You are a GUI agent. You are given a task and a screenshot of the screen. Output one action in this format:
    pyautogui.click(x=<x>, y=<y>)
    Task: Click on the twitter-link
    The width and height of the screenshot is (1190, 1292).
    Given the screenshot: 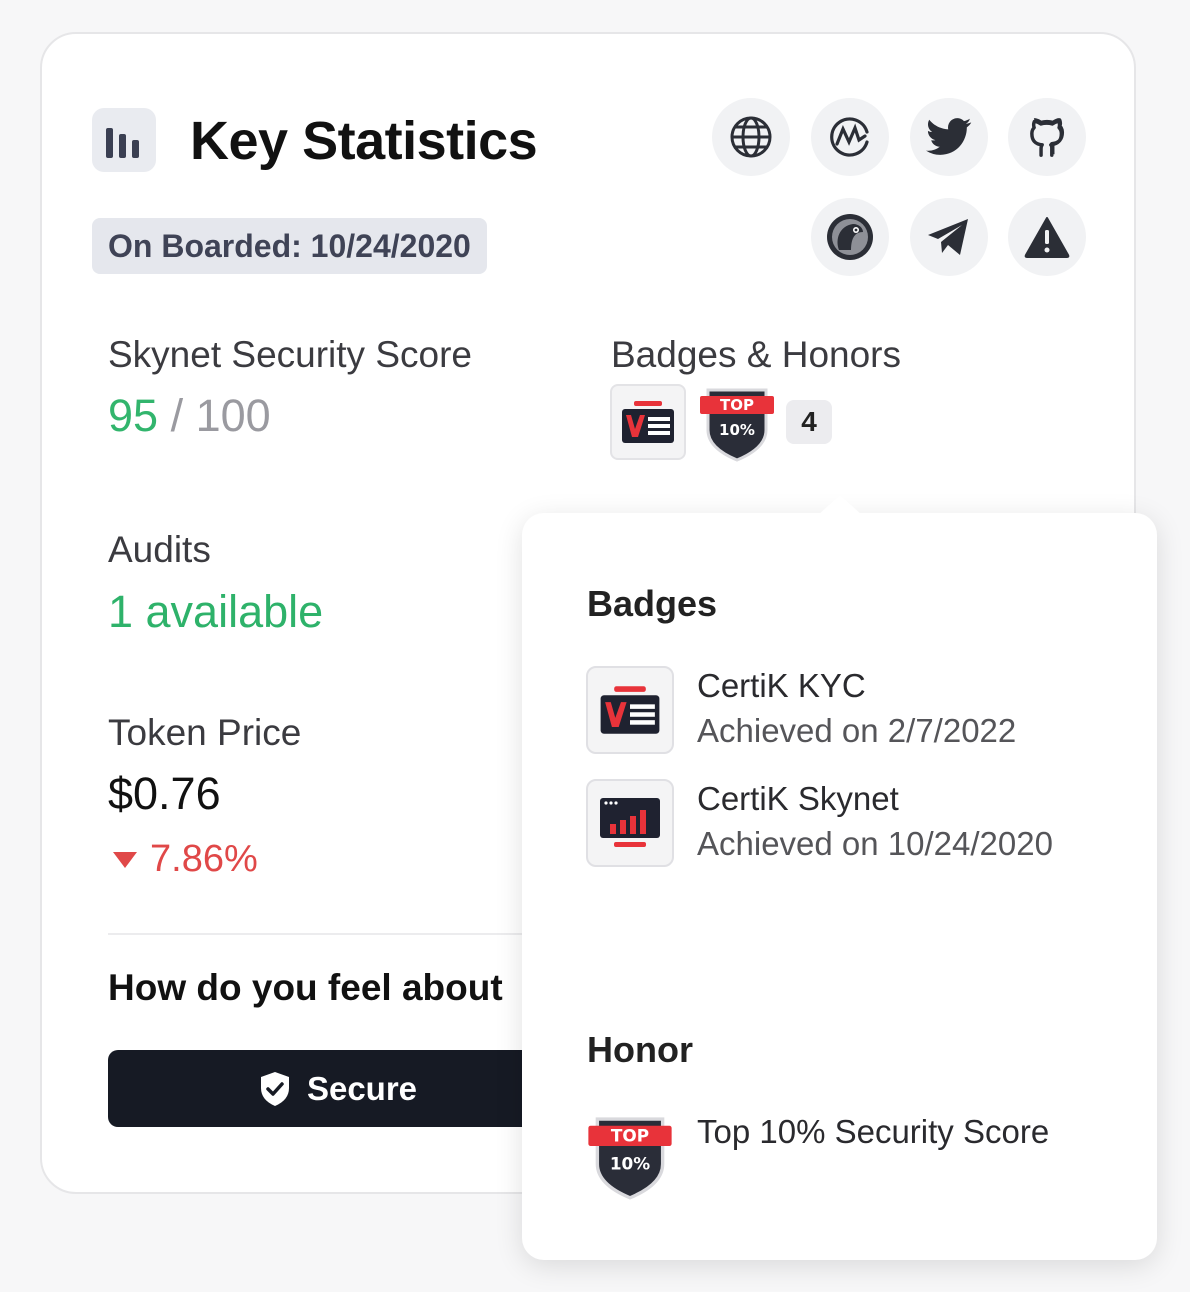 What is the action you would take?
    pyautogui.click(x=949, y=137)
    